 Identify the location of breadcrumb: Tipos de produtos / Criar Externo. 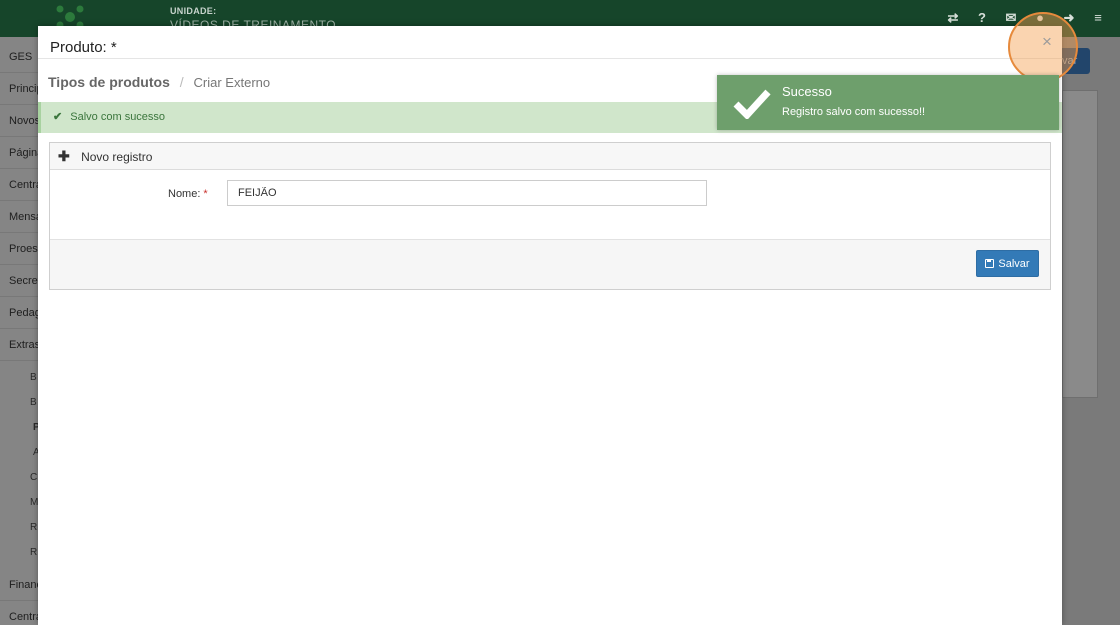
(159, 82).